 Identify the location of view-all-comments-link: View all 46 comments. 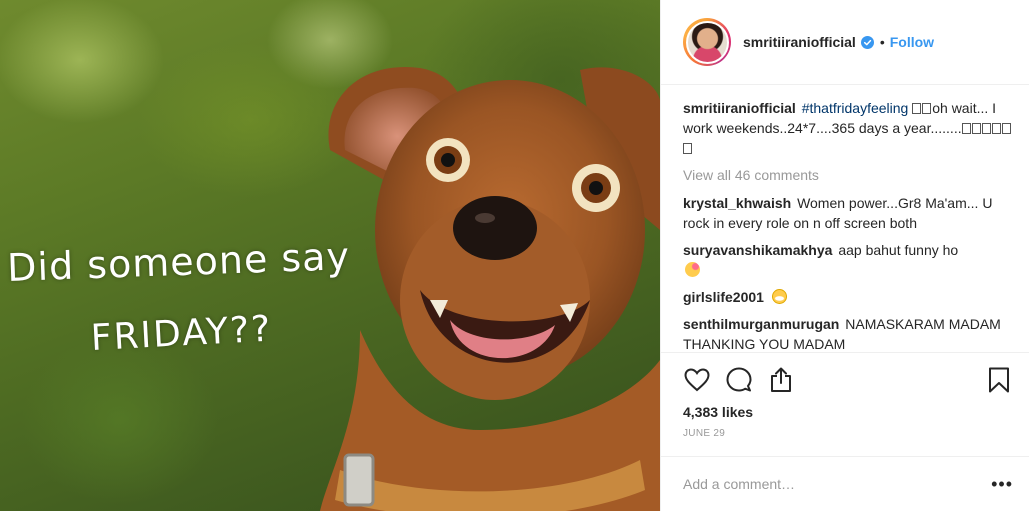
(848, 175).